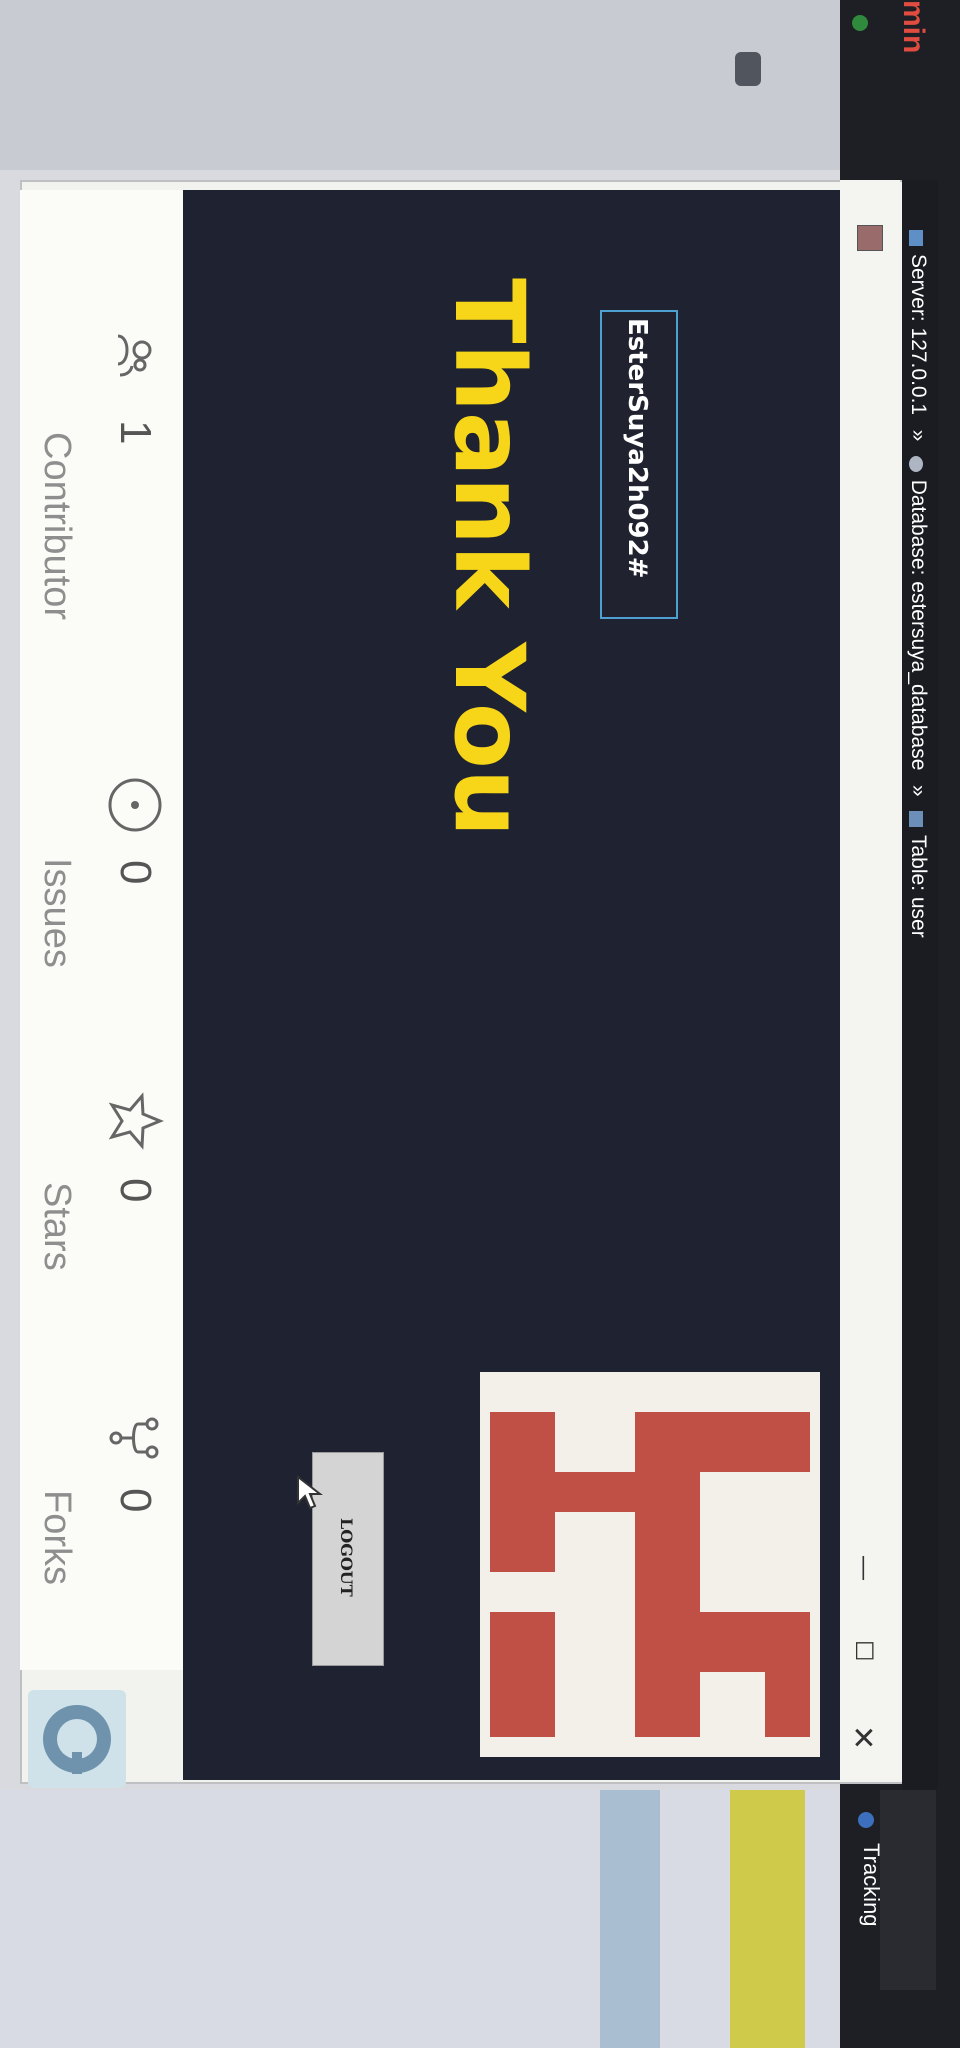  Describe the element at coordinates (135, 1190) in the screenshot. I see `stars-count: 0` at that location.